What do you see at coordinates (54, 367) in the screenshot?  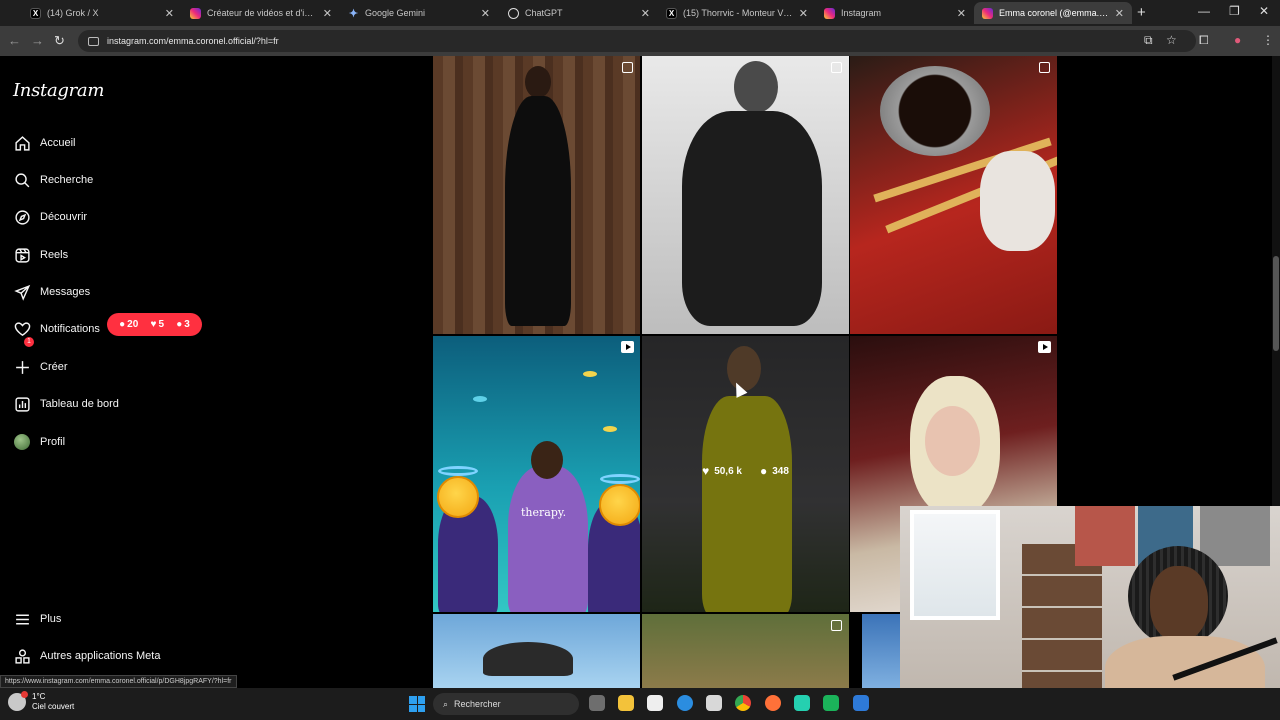 I see `nav-label: Créer` at bounding box center [54, 367].